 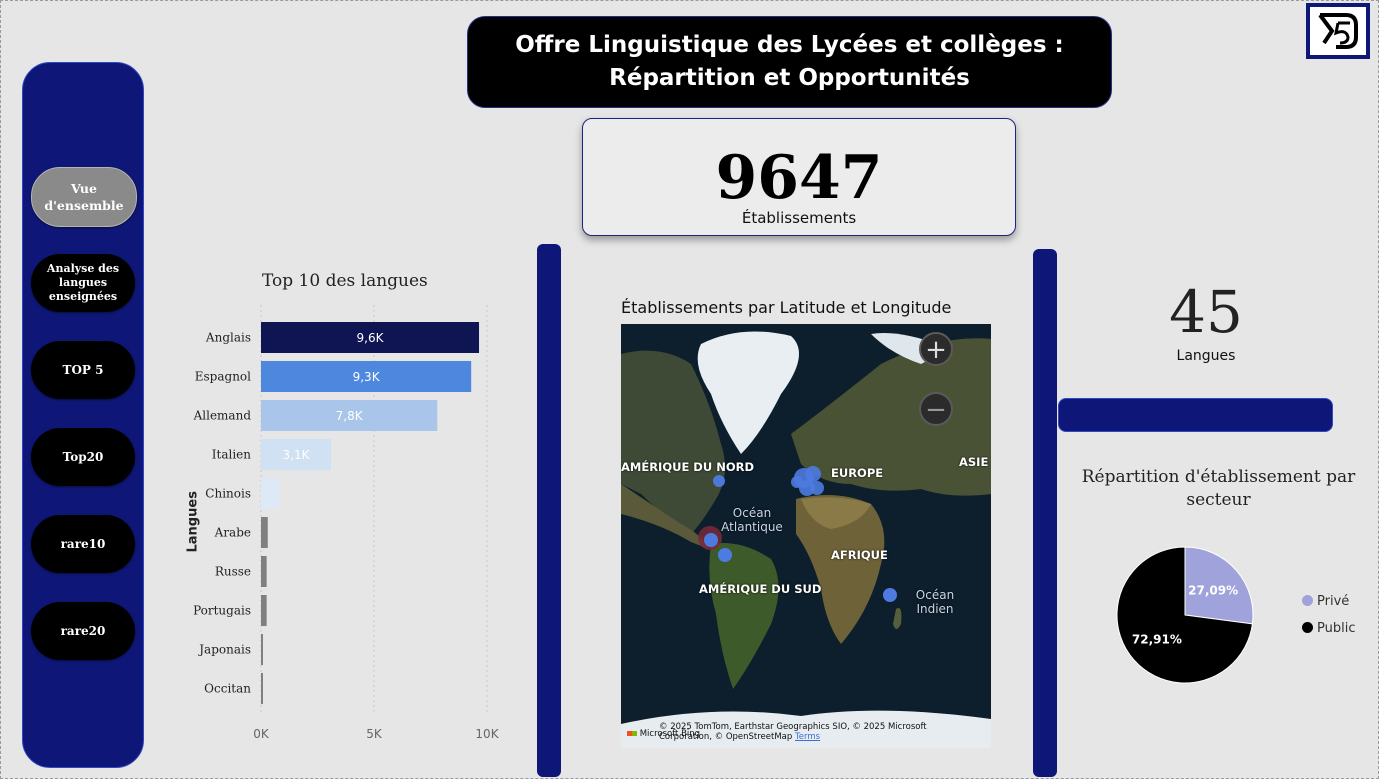 What do you see at coordinates (797, 534) in the screenshot?
I see `map-points` at bounding box center [797, 534].